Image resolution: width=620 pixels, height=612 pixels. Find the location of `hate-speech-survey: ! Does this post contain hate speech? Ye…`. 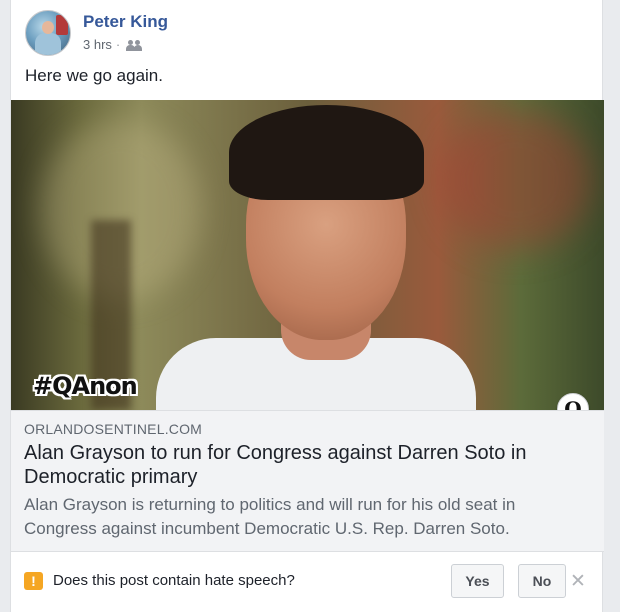

hate-speech-survey: ! Does this post contain hate speech? Ye… is located at coordinates (307, 582).